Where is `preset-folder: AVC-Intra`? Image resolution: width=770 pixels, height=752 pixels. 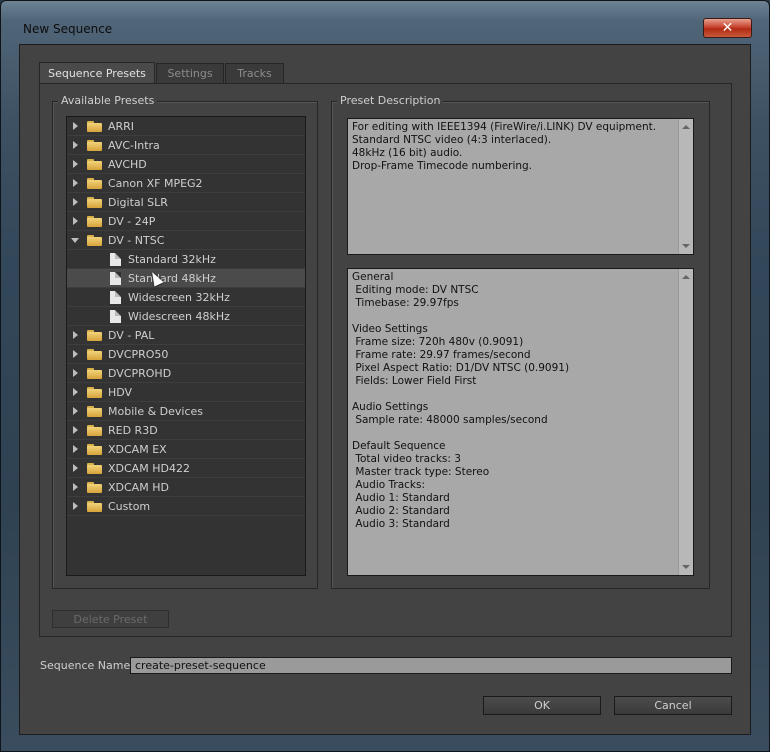
preset-folder: AVC-Intra is located at coordinates (186, 145).